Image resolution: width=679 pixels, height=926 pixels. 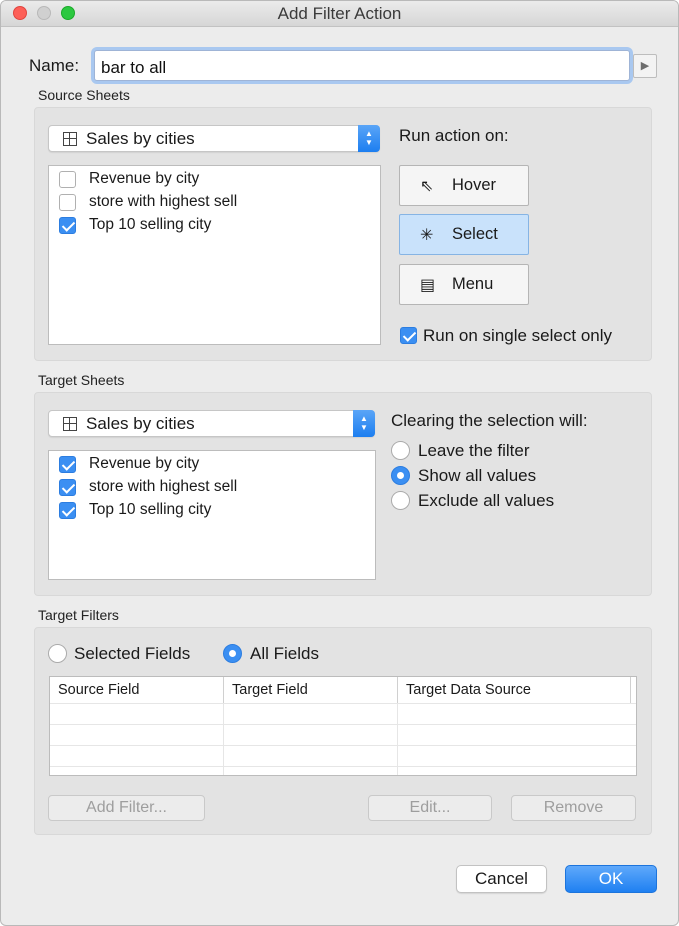 I want to click on selected-fields-radio, so click(x=57, y=653).